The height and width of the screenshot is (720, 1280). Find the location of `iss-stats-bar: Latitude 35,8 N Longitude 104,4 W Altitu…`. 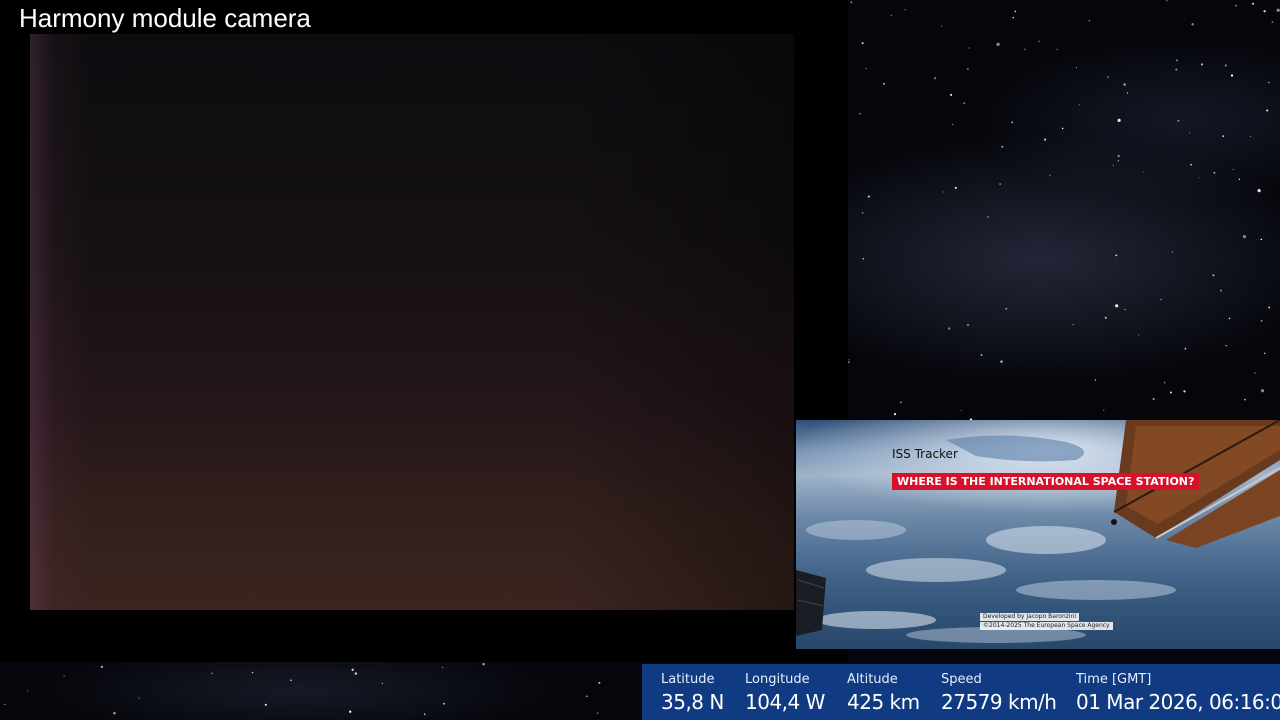

iss-stats-bar: Latitude 35,8 N Longitude 104,4 W Altitu… is located at coordinates (961, 692).